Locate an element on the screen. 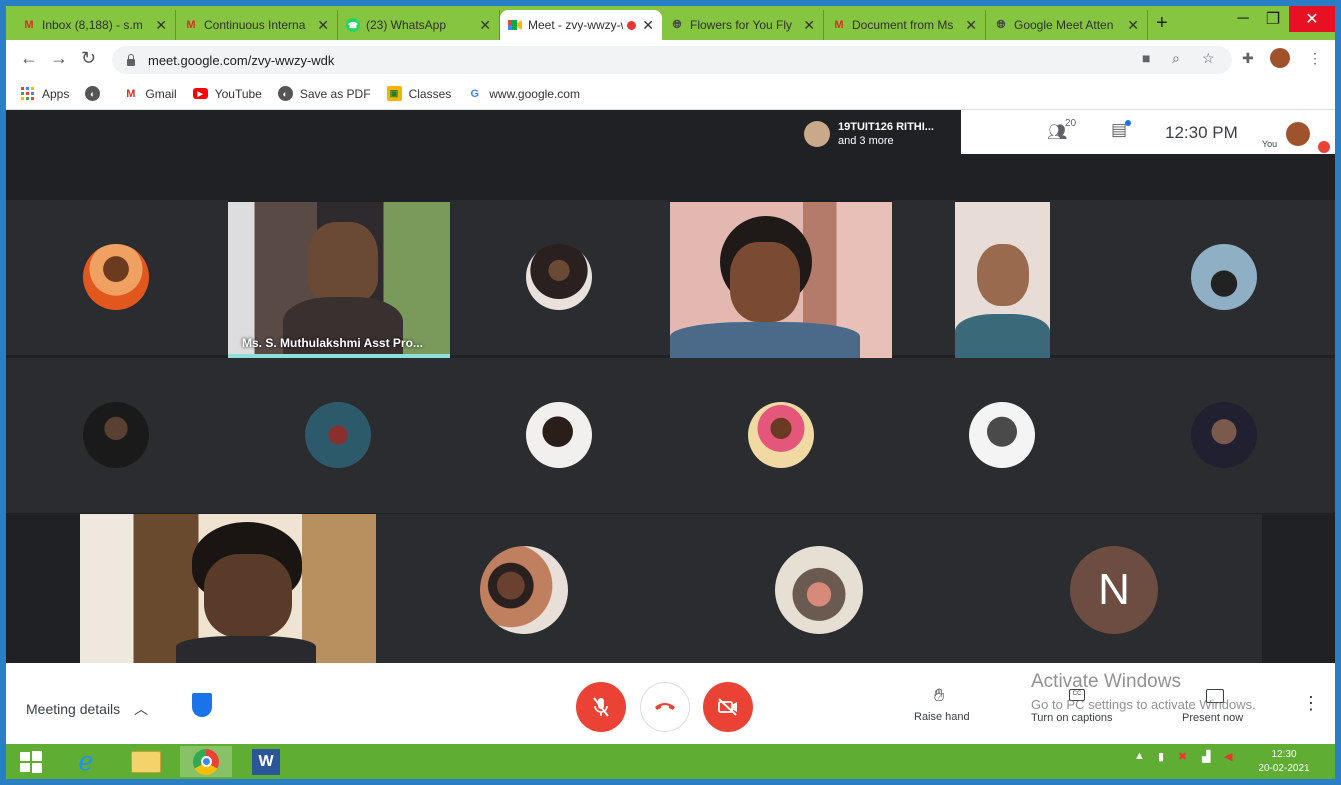  bookmark-google: G www.google.com is located at coordinates (523, 93).